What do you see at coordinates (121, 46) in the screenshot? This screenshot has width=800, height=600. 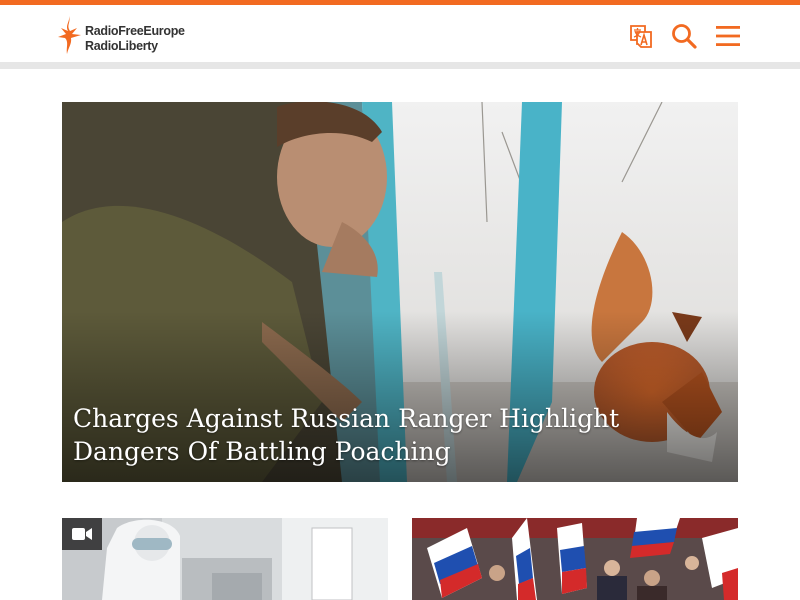 I see `logo-line-2: RadioLiberty` at bounding box center [121, 46].